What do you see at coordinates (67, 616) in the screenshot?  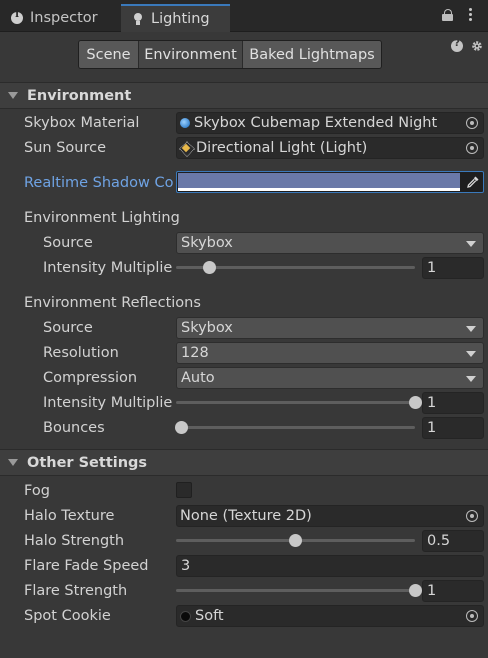 I see `spot-cookie-label: Spot Cookie` at bounding box center [67, 616].